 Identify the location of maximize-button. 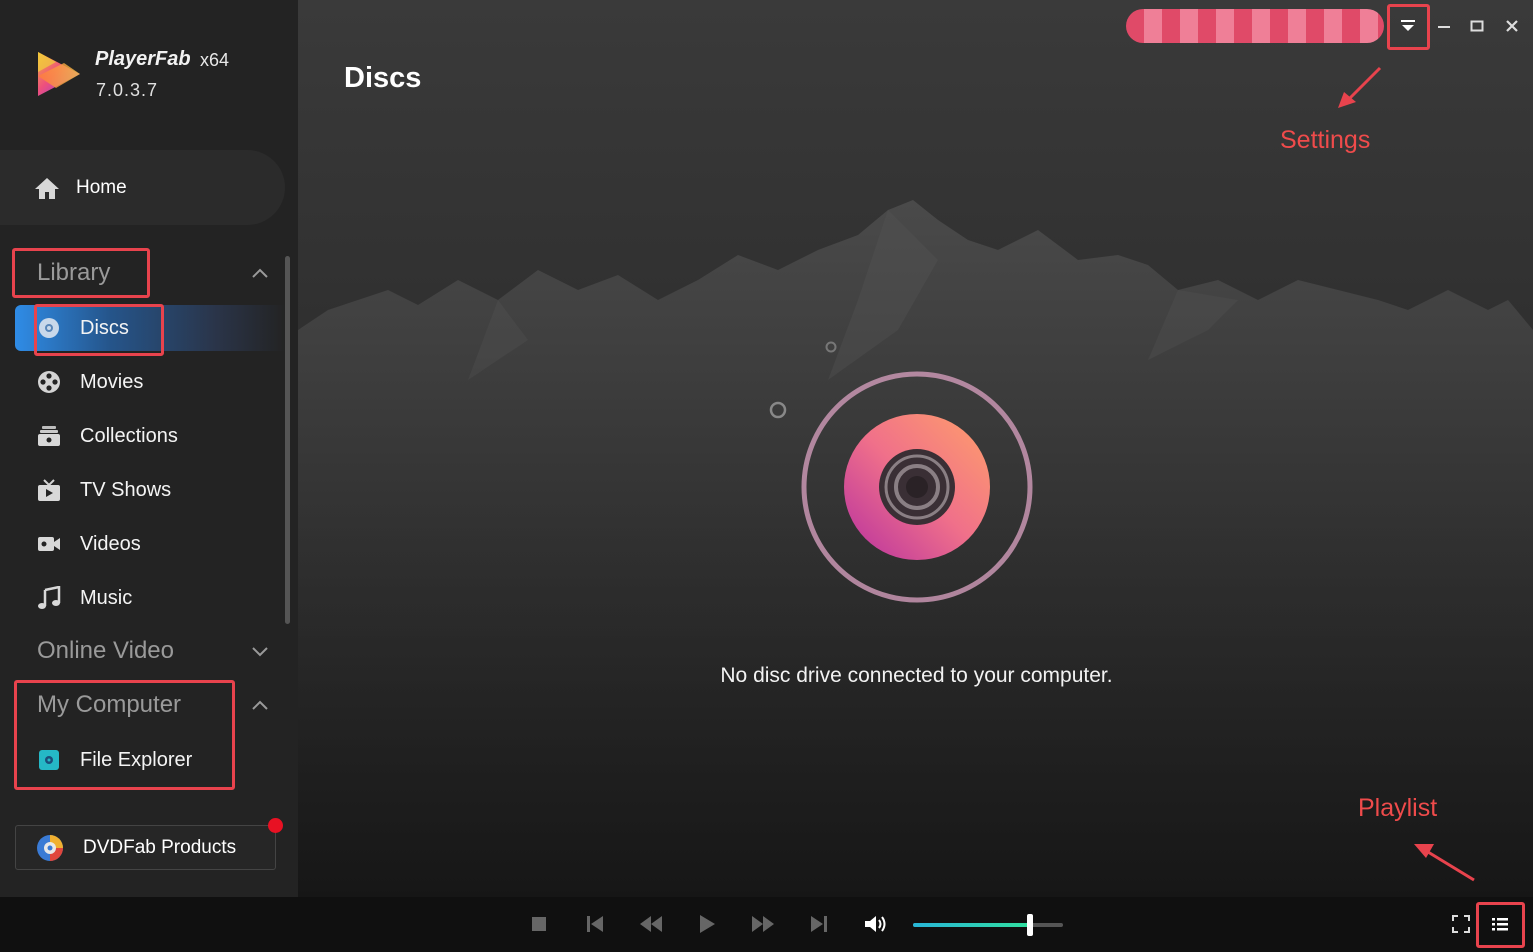
(1477, 26).